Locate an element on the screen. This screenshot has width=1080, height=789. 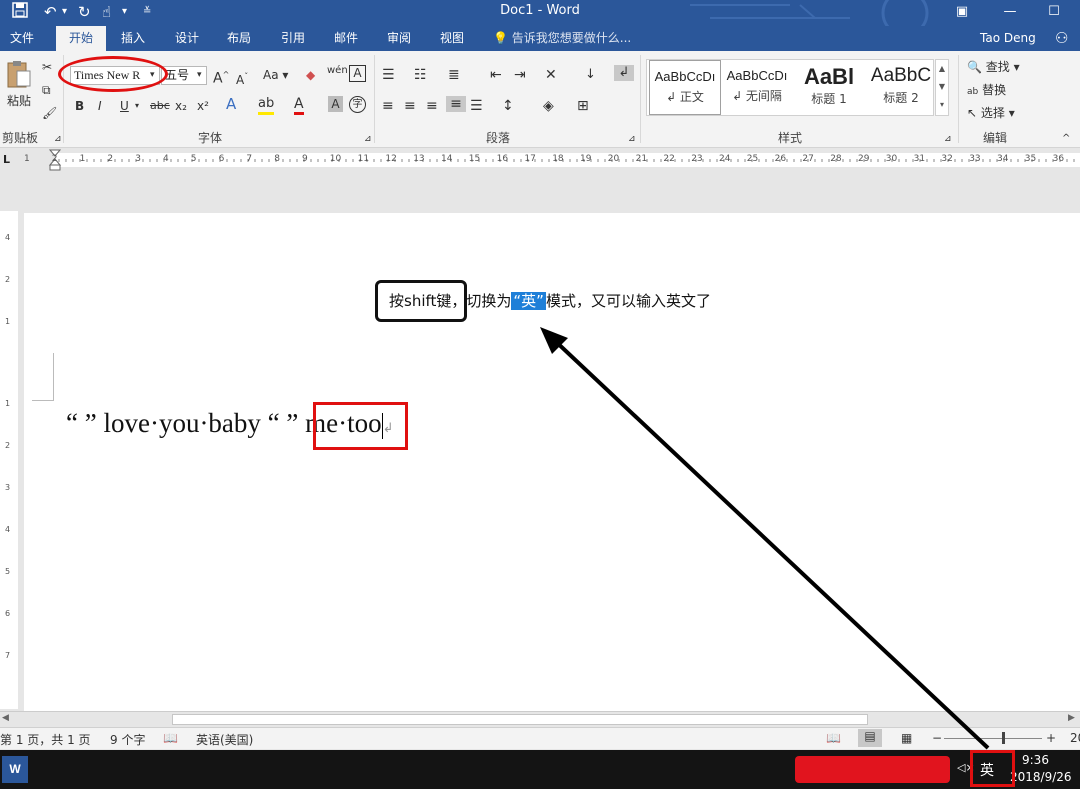
style-heading-2: AaBbC 标题 2 is located at coordinates (901, 87).